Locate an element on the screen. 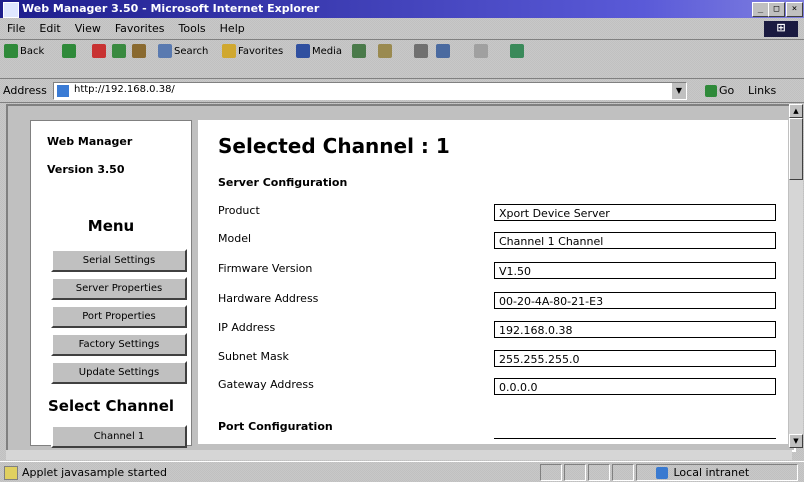  edit-icon is located at coordinates (443, 51).